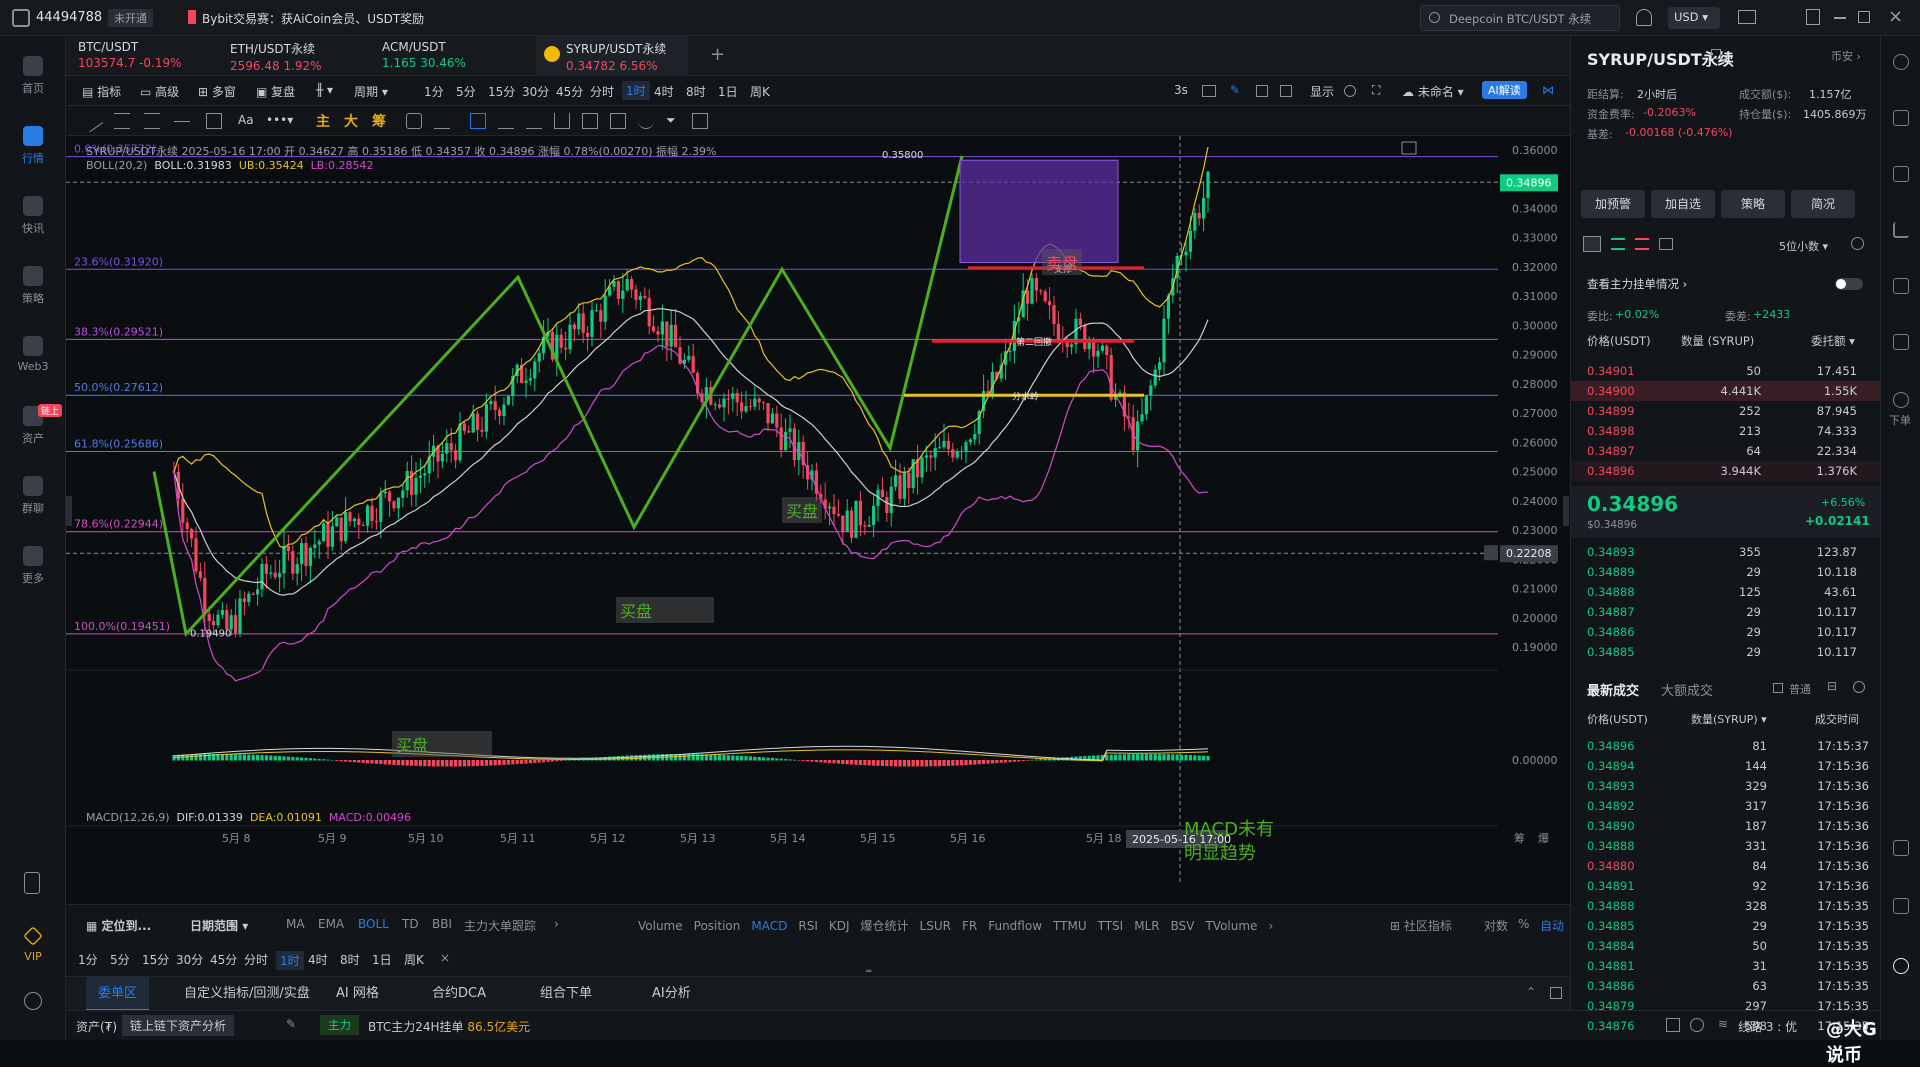  What do you see at coordinates (566, 994) in the screenshot?
I see `panel-tab-4: 组合下单` at bounding box center [566, 994].